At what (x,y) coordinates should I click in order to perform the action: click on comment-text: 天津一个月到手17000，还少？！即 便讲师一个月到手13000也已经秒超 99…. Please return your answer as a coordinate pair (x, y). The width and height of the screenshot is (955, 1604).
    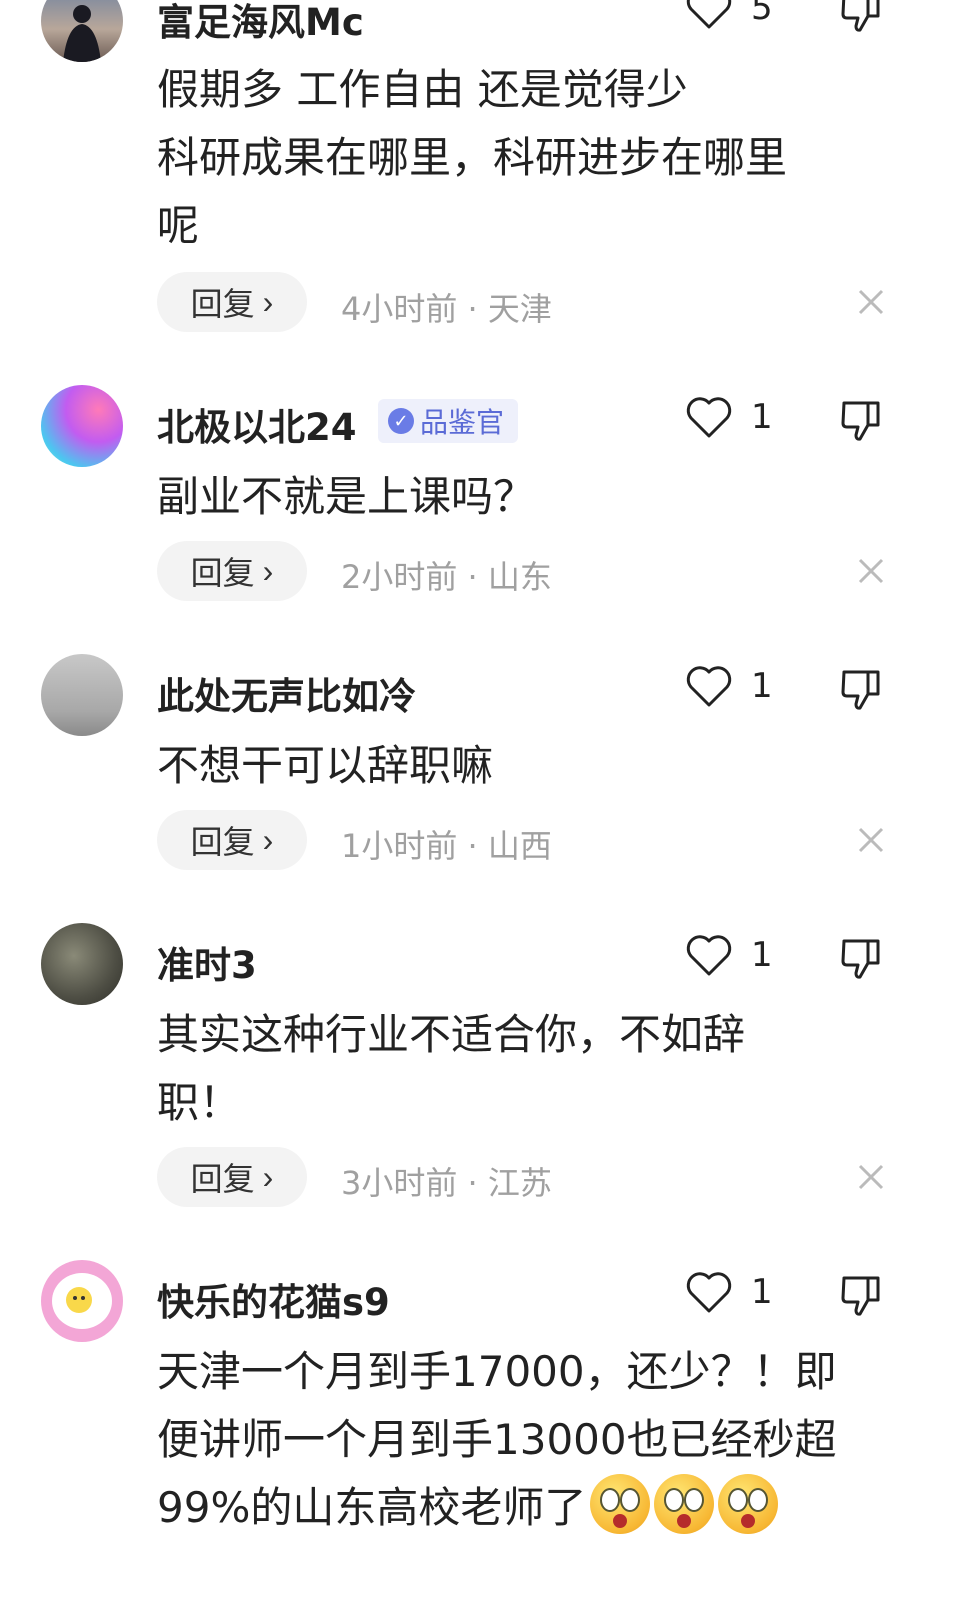
    Looking at the image, I should click on (537, 1440).